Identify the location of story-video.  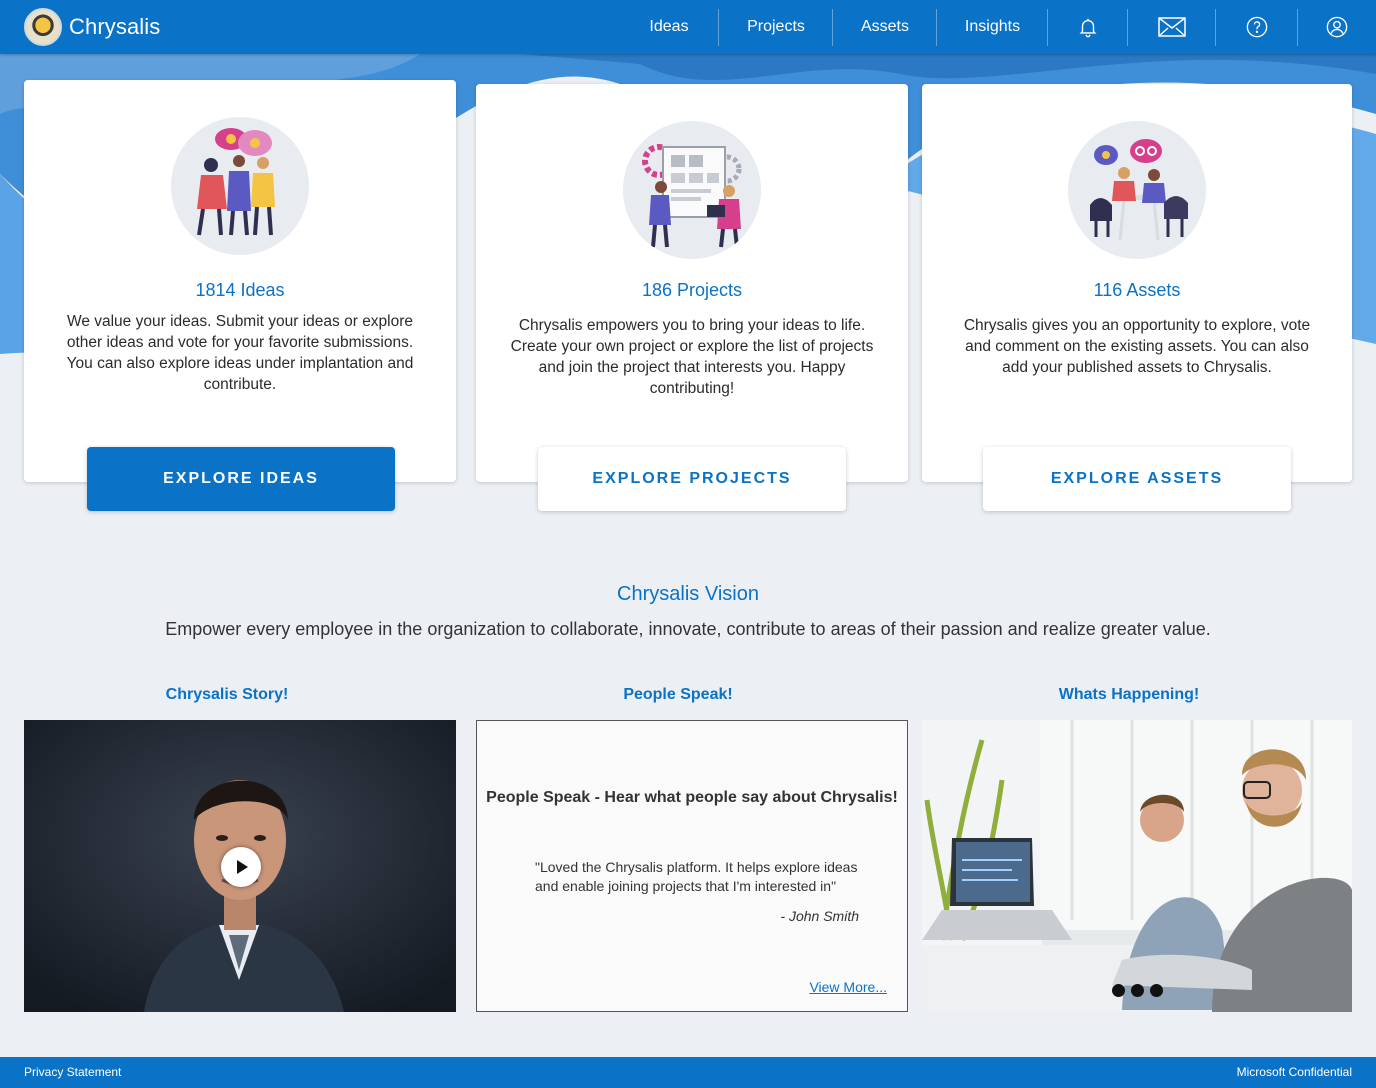
(240, 866).